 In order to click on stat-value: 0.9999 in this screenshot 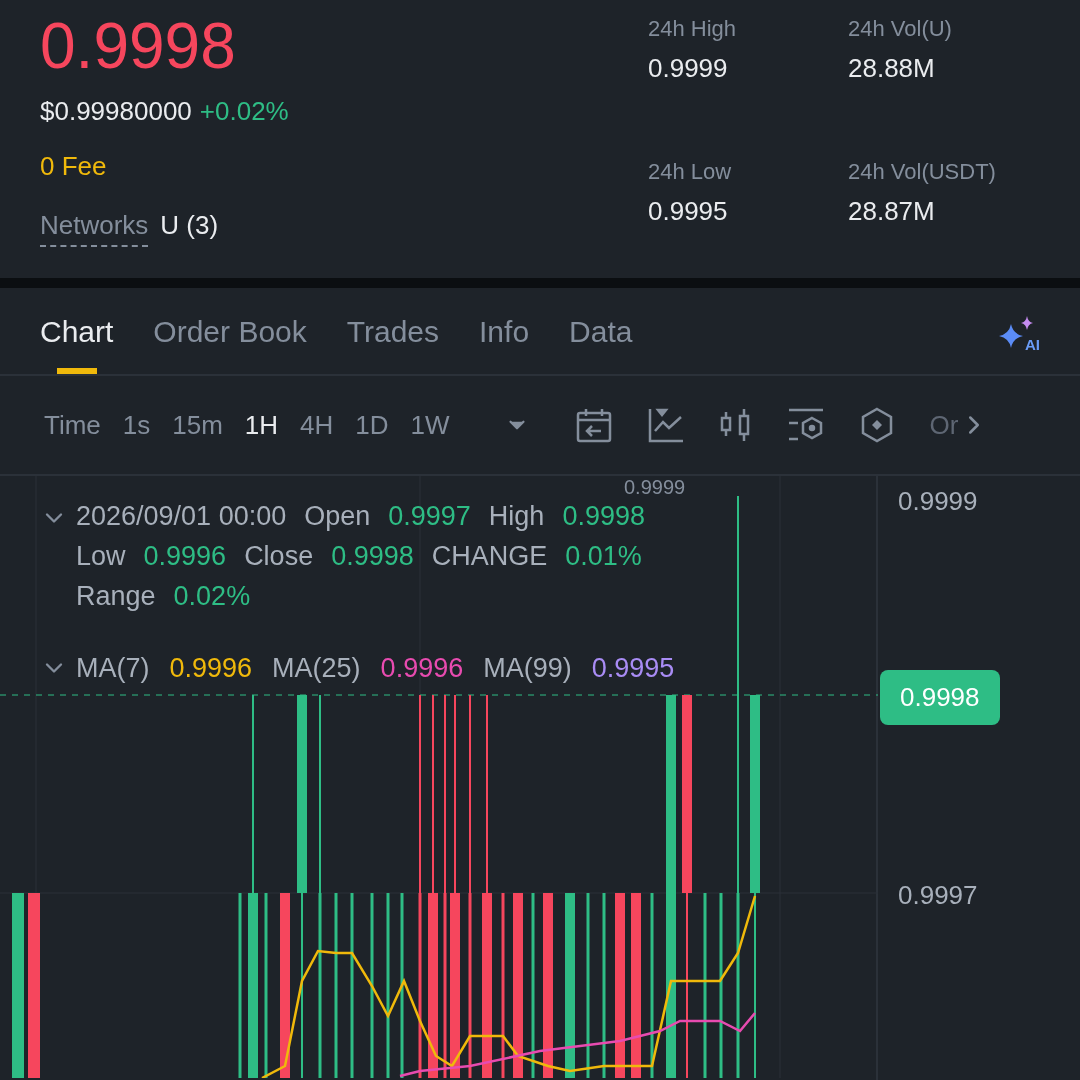, I will do `click(688, 68)`.